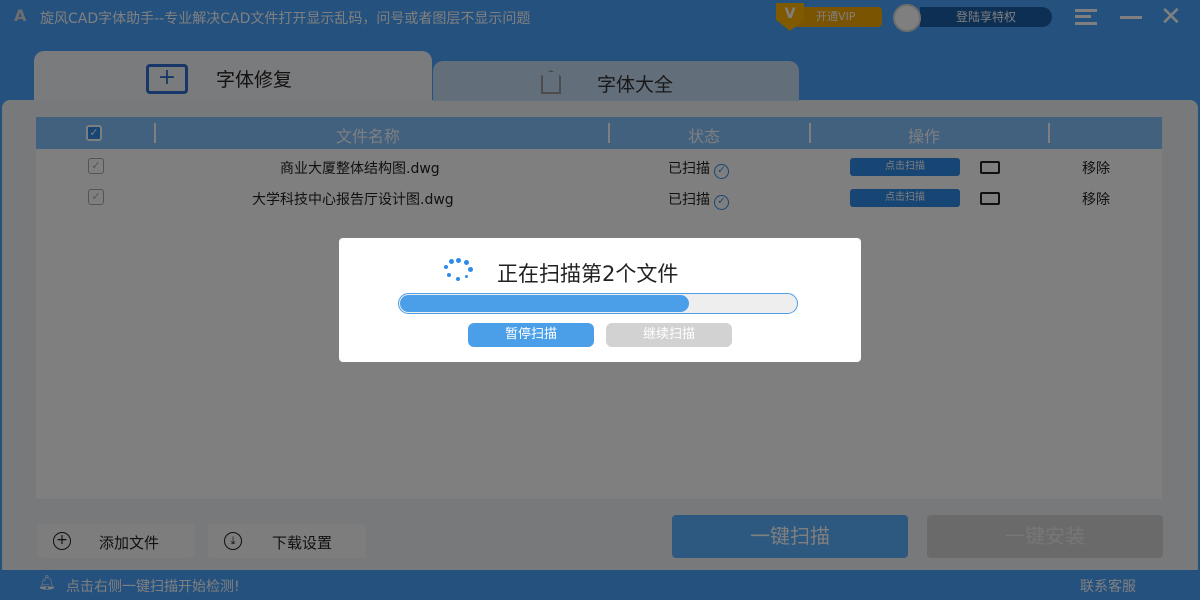 The image size is (1200, 600). I want to click on pause-scan-button: 暂停扫描, so click(531, 335).